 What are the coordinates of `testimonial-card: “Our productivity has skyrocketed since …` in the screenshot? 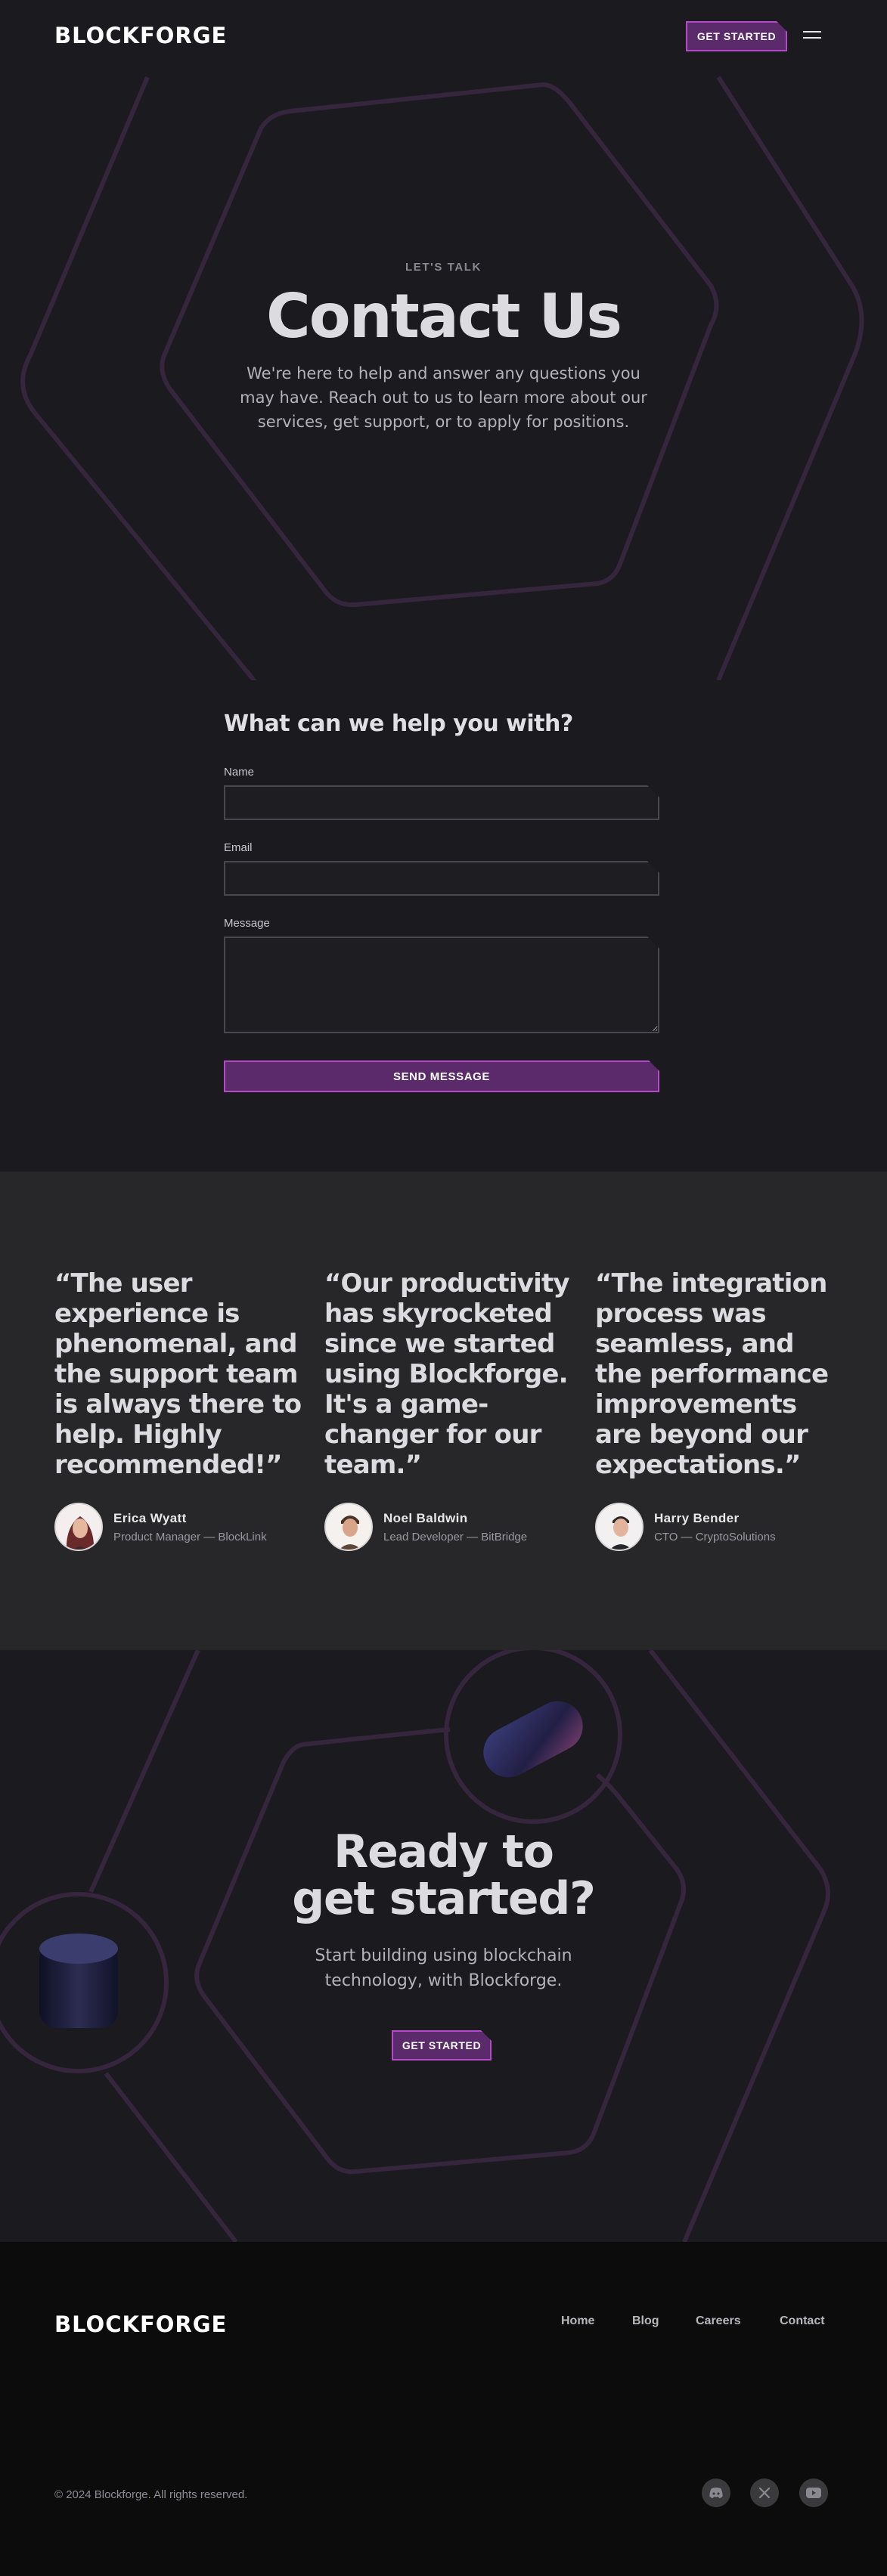 It's located at (449, 1409).